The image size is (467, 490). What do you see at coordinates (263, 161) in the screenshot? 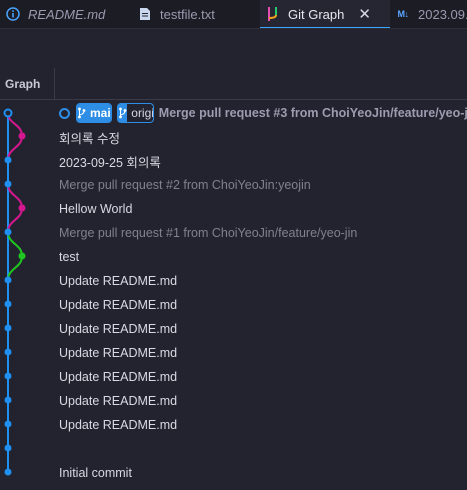
I see `commit-row: 2023-09-25 회의록` at bounding box center [263, 161].